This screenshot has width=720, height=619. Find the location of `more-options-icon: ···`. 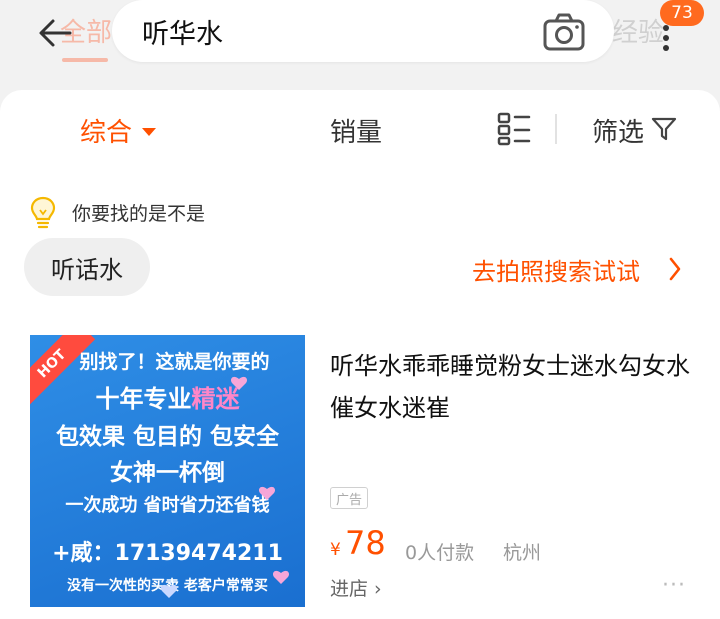

more-options-icon: ··· is located at coordinates (674, 585).